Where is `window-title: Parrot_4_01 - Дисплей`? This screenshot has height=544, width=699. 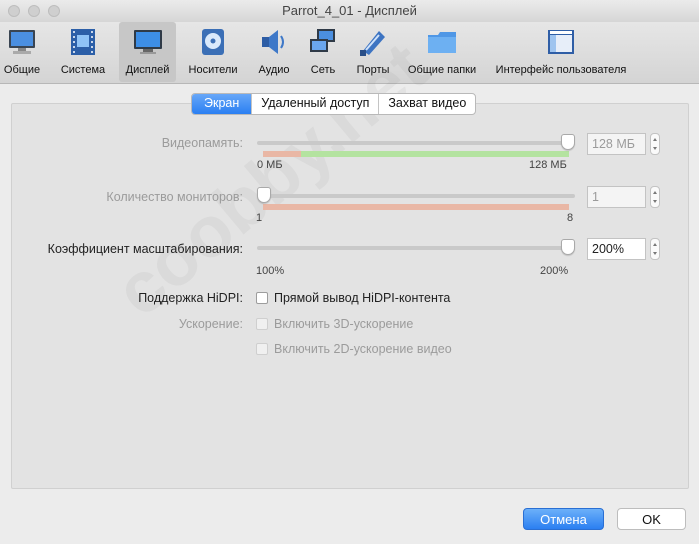
window-title: Parrot_4_01 - Дисплей is located at coordinates (349, 10).